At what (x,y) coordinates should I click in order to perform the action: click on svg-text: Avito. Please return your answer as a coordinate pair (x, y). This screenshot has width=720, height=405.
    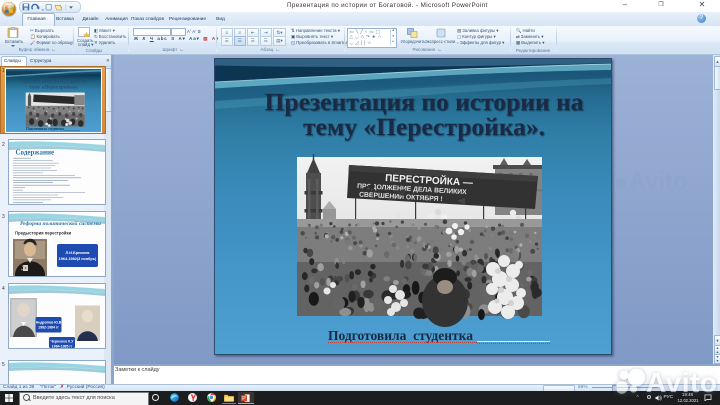
    Looking at the image, I should click on (681, 382).